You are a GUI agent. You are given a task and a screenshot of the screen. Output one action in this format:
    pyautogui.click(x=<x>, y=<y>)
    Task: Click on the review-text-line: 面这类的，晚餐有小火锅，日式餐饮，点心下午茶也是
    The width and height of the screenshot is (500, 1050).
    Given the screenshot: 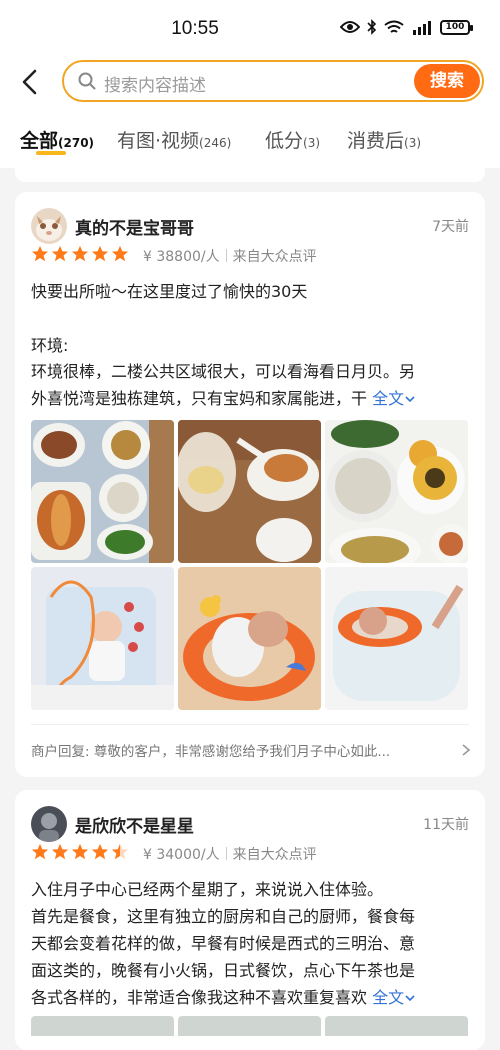 What is the action you would take?
    pyautogui.click(x=223, y=970)
    